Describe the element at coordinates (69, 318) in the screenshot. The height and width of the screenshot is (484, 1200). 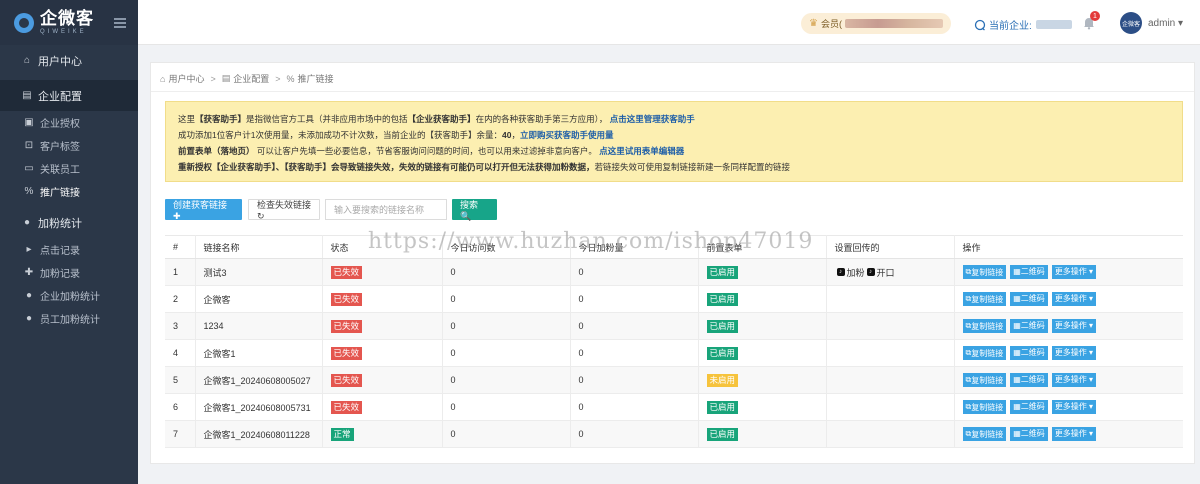
I see `sidebar-item: ● 员工加粉统计` at that location.